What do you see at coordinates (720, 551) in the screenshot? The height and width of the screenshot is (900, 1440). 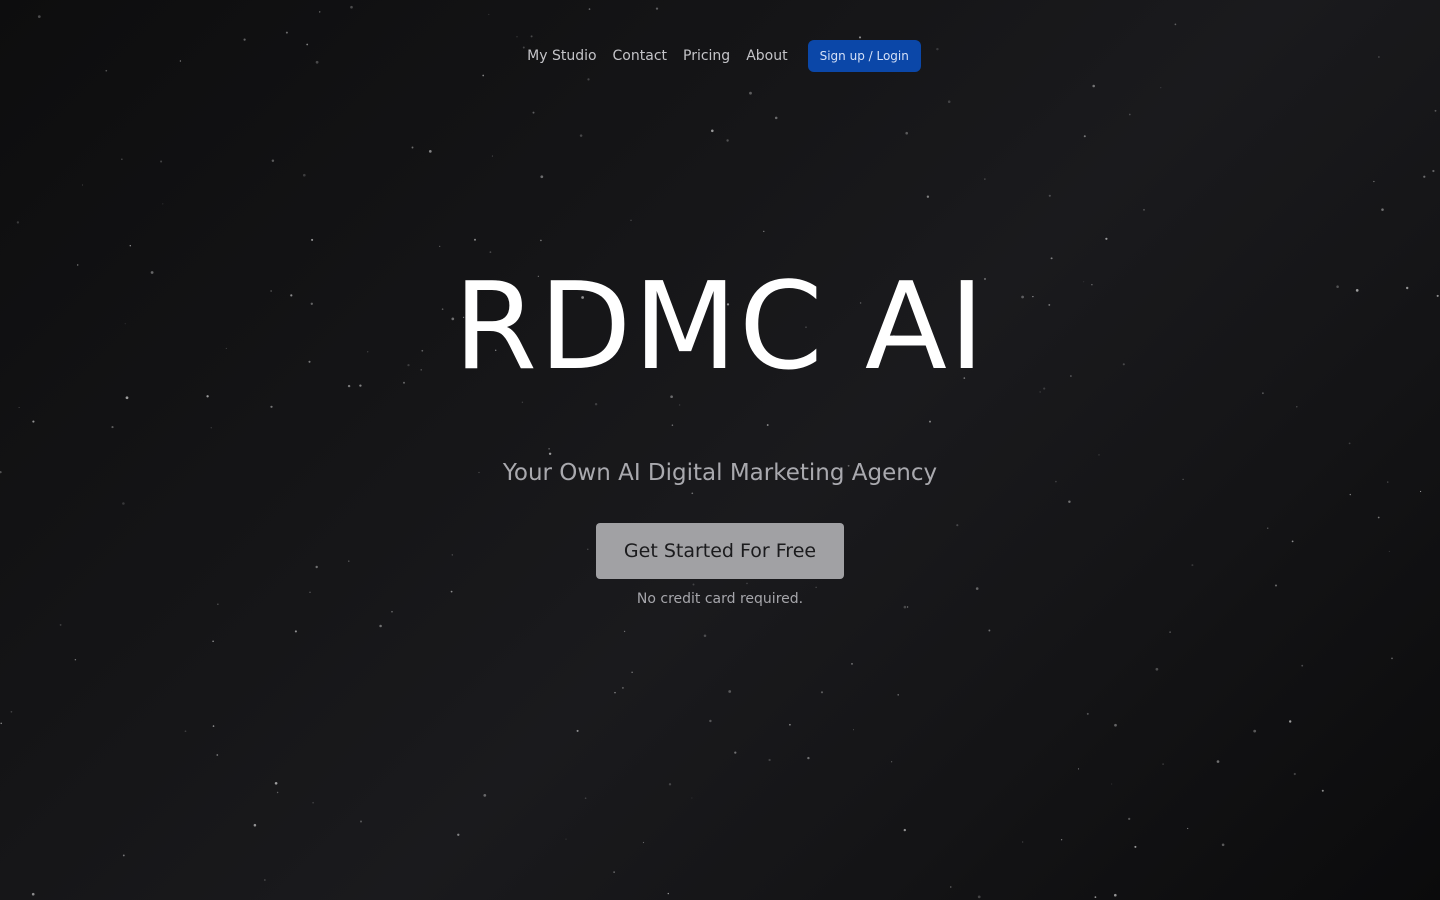 I see `get-started-button: Get Started For Free` at bounding box center [720, 551].